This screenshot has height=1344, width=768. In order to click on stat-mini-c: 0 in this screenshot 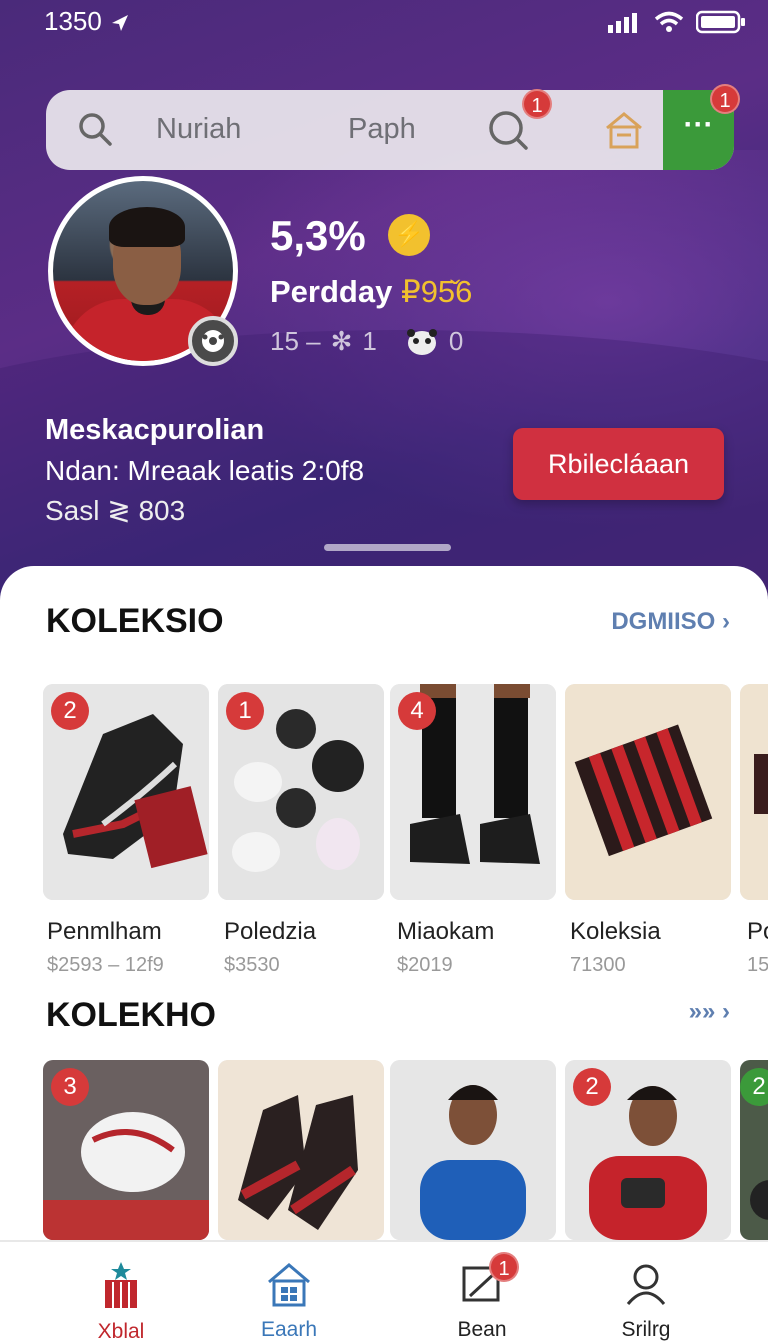, I will do `click(456, 341)`.